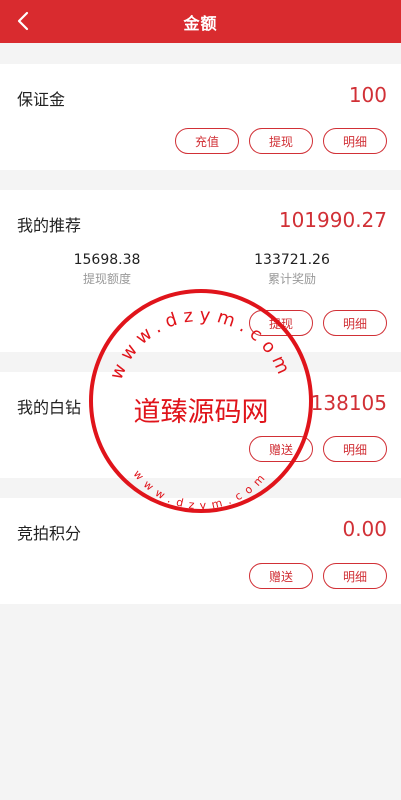 The height and width of the screenshot is (800, 401). What do you see at coordinates (355, 141) in the screenshot?
I see `details-button: 明细` at bounding box center [355, 141].